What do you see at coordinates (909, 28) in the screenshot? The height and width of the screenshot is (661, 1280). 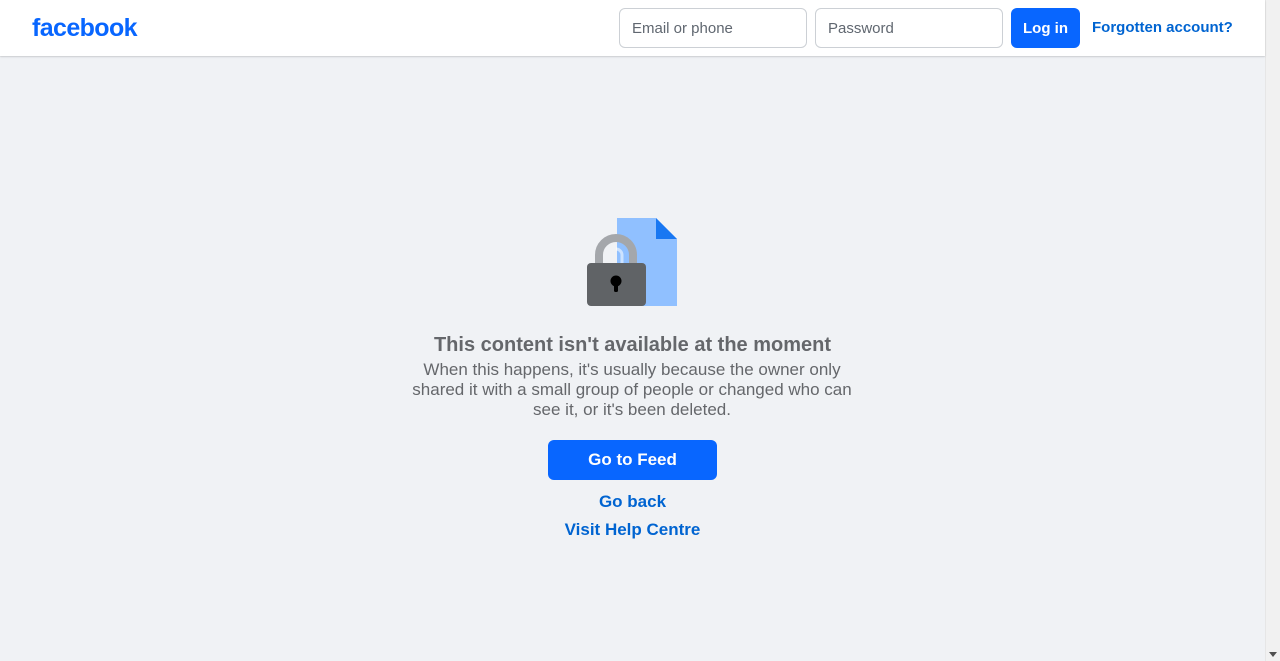 I see `password-input` at bounding box center [909, 28].